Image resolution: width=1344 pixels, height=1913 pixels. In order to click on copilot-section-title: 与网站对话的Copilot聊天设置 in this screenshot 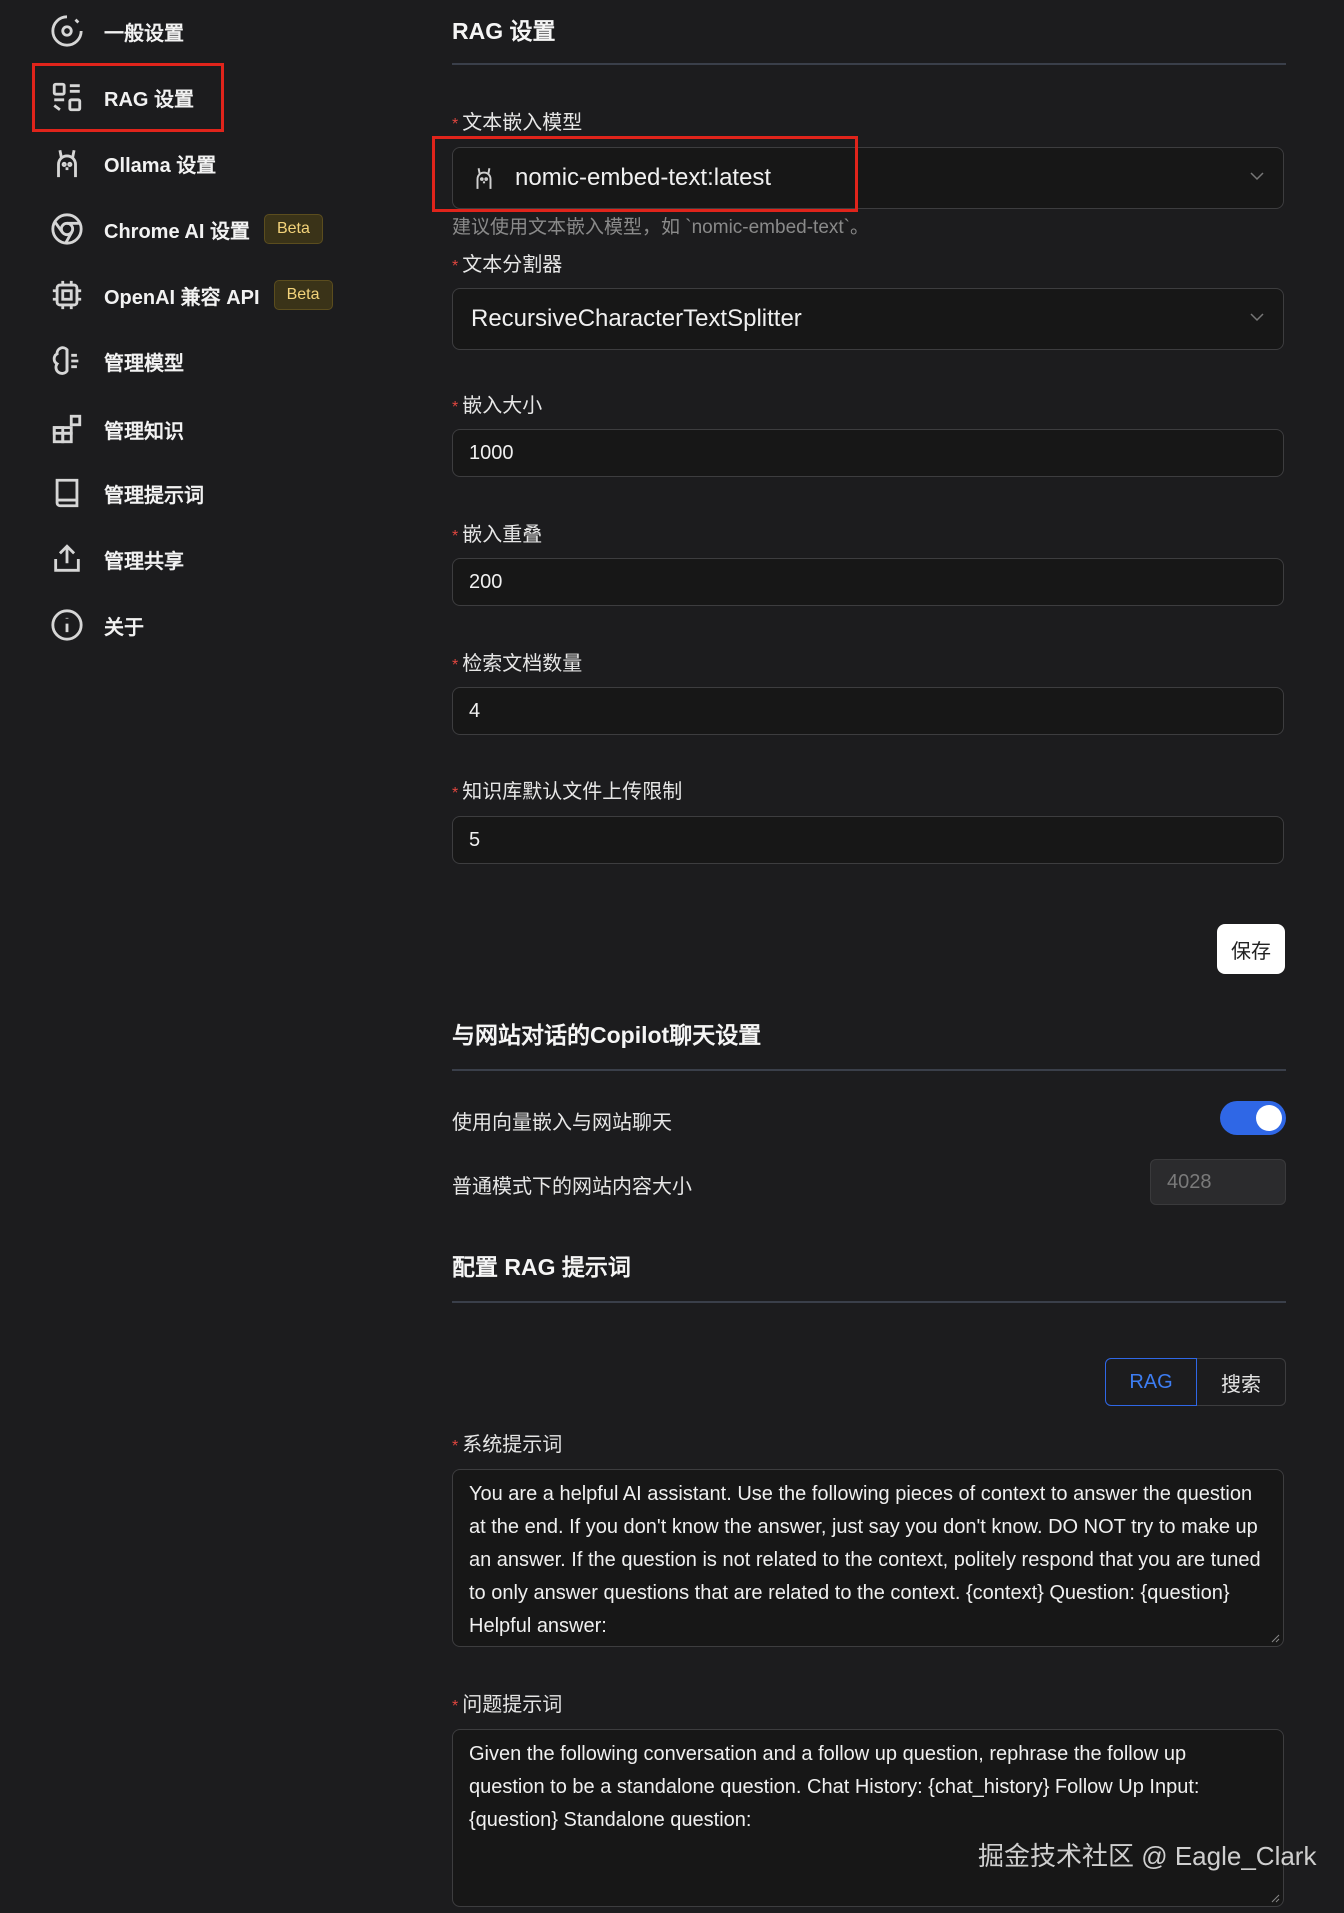, I will do `click(607, 1035)`.